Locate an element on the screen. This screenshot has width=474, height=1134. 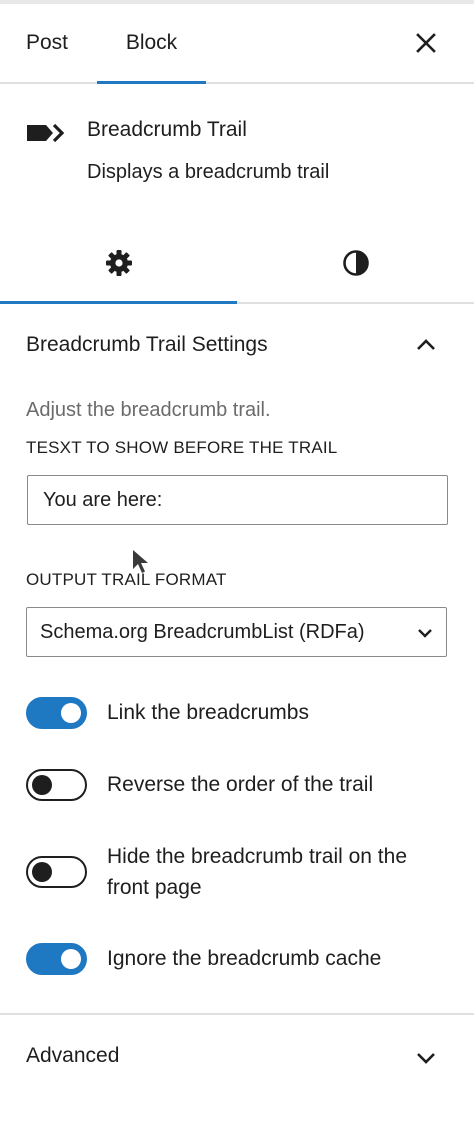
panel-toggle-advanced: Advanced is located at coordinates (237, 1055).